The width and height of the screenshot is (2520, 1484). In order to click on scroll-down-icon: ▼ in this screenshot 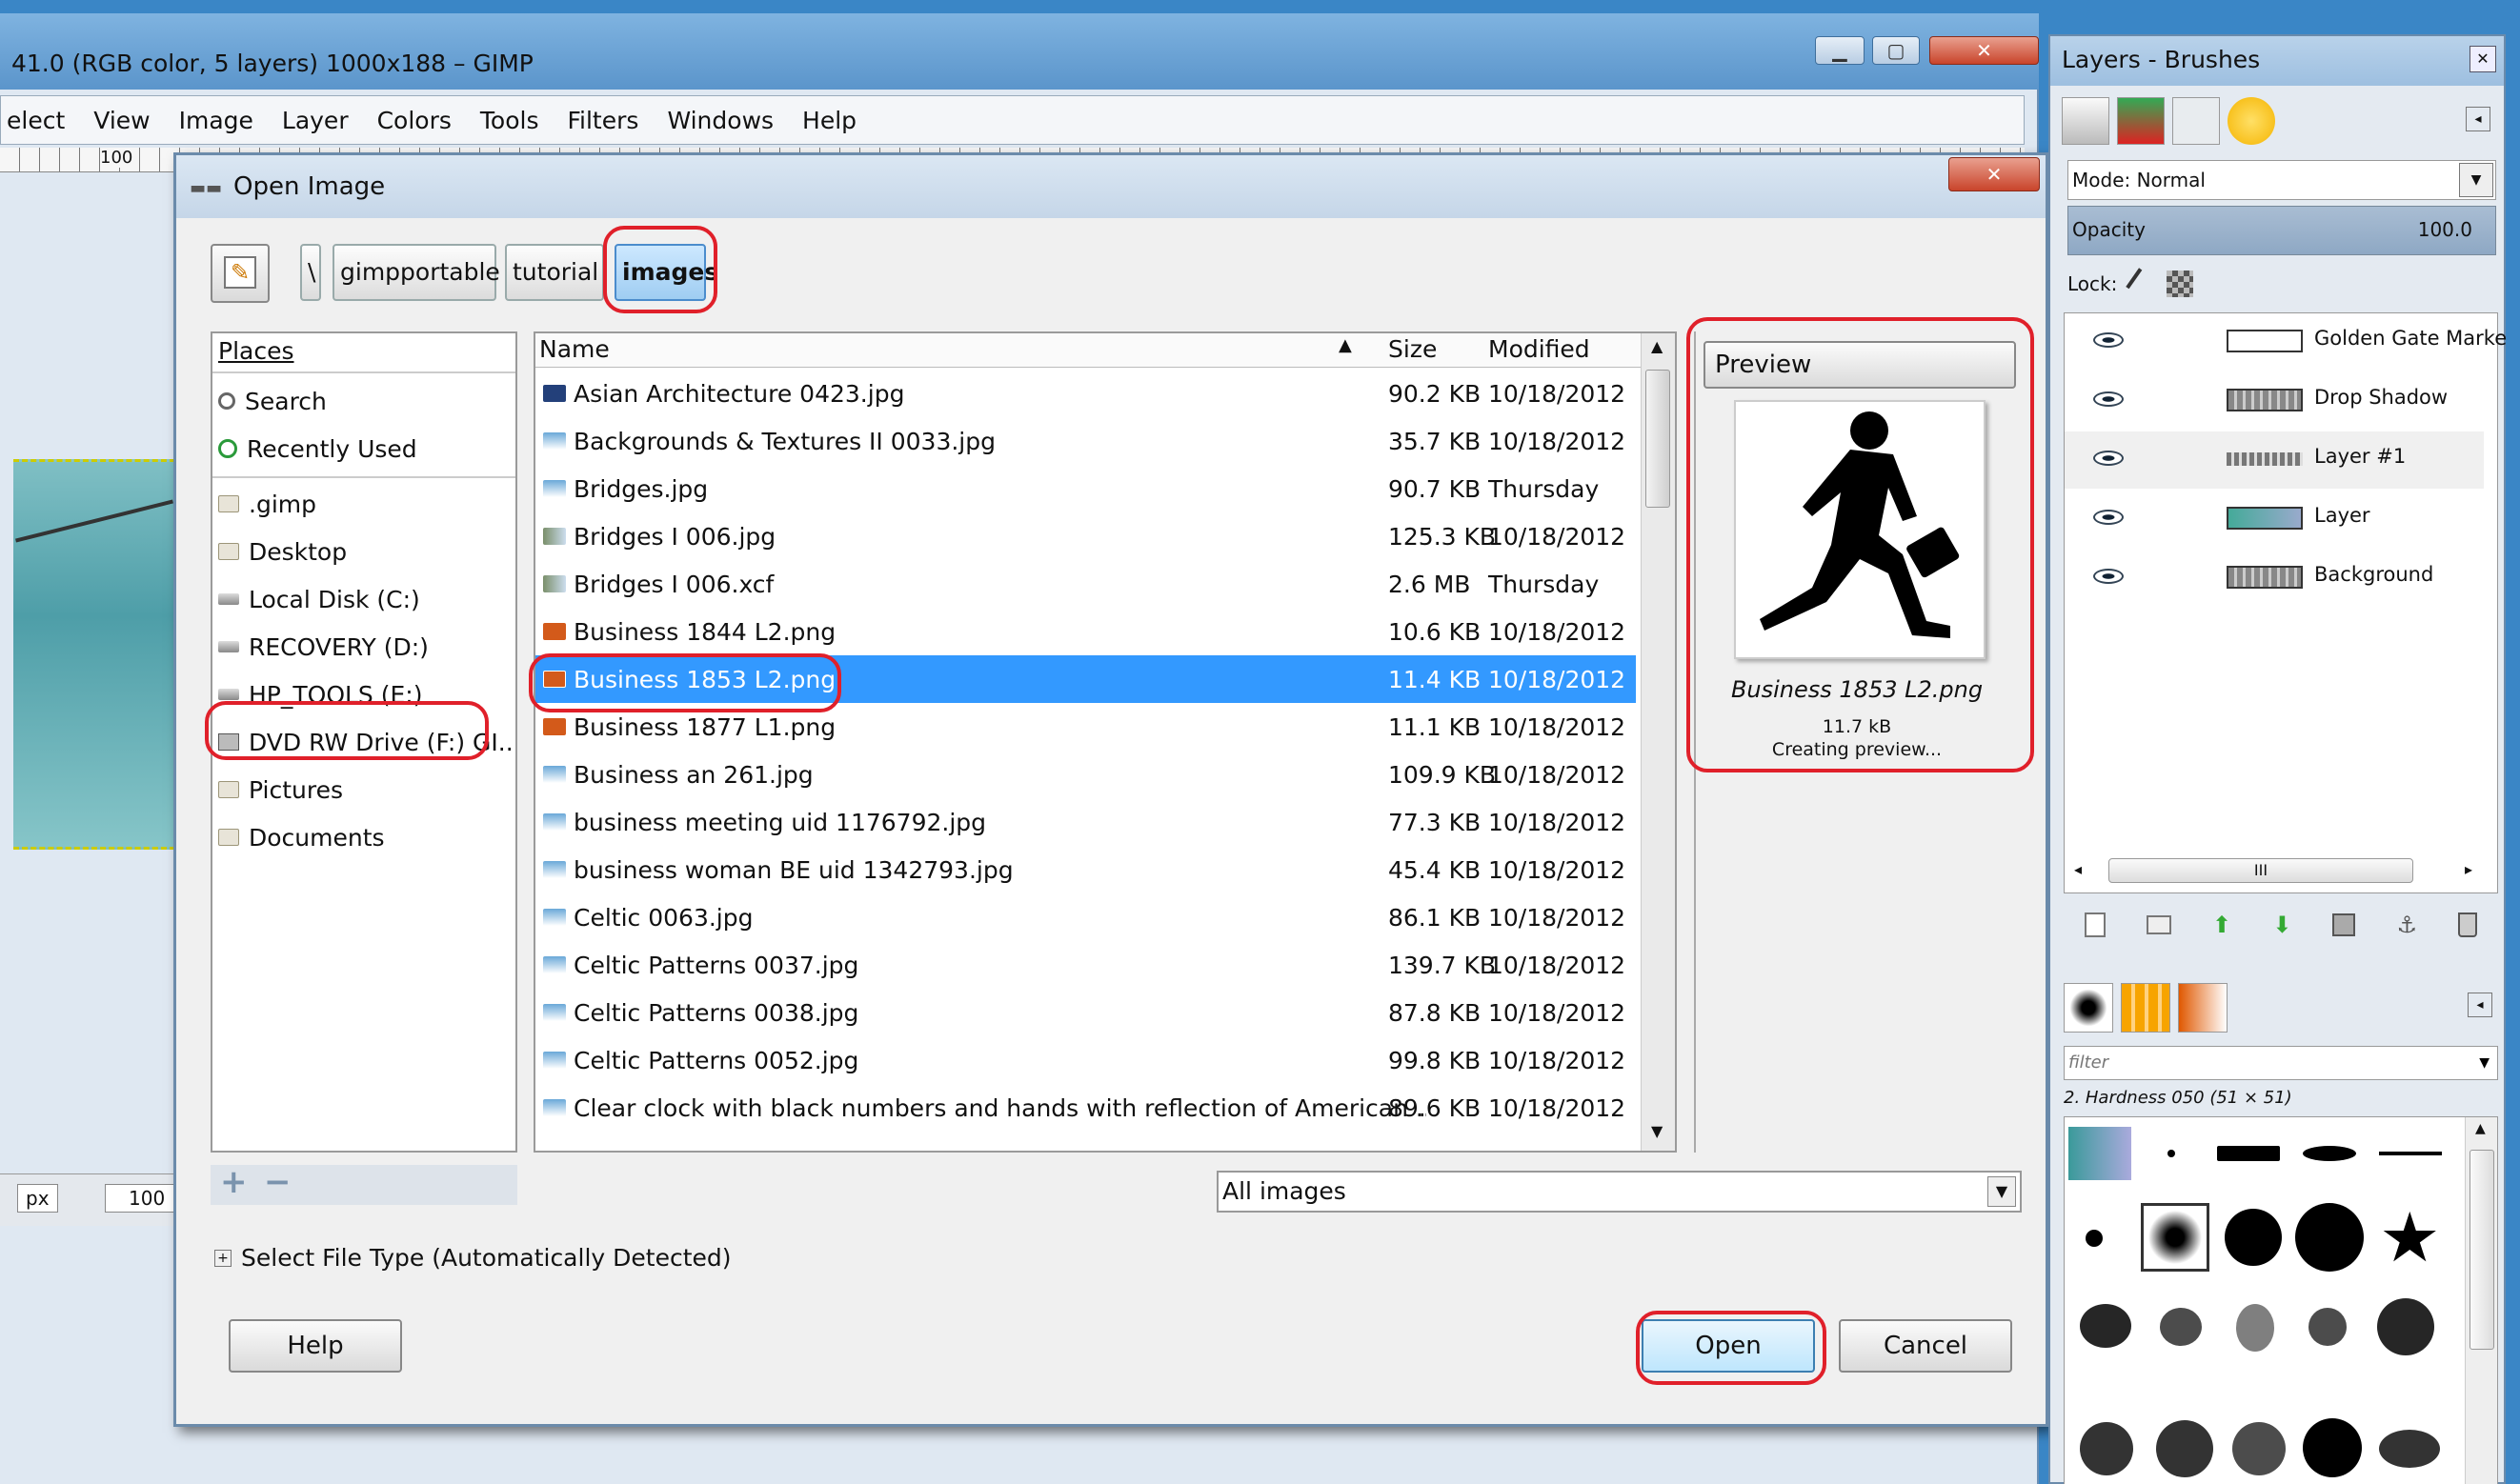, I will do `click(1657, 1131)`.